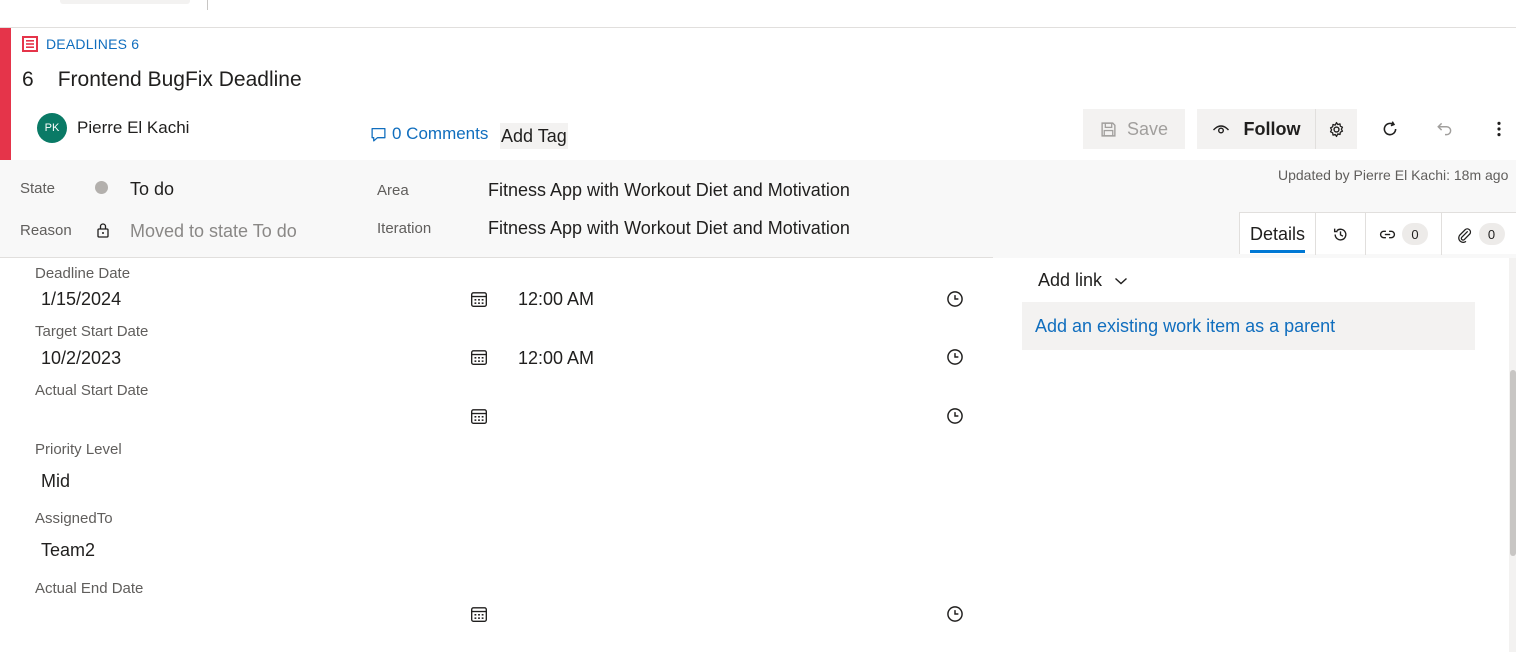 This screenshot has width=1516, height=652. I want to click on save-icon, so click(1108, 129).